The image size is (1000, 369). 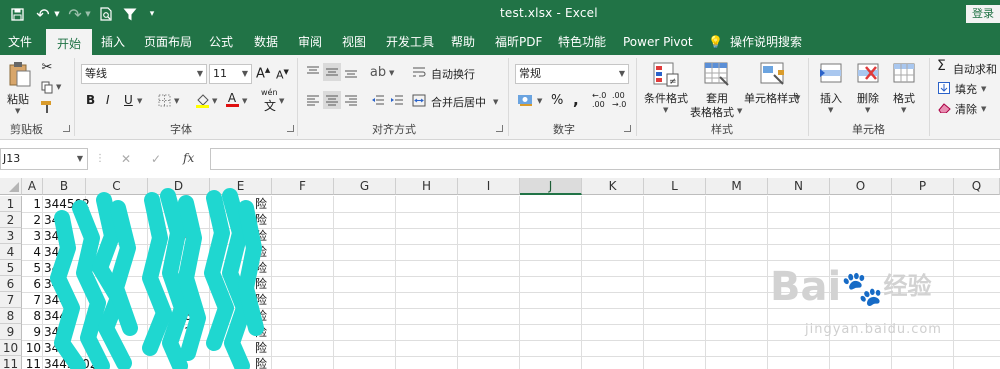 I want to click on tab-file: 文件, so click(x=20, y=42).